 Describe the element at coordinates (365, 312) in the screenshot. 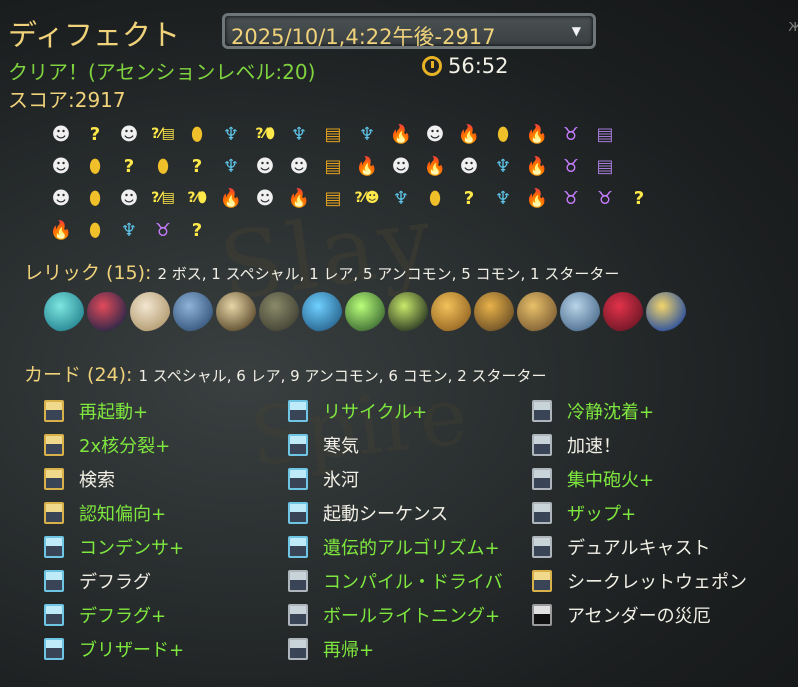

I see `scroll-relic-icon` at that location.